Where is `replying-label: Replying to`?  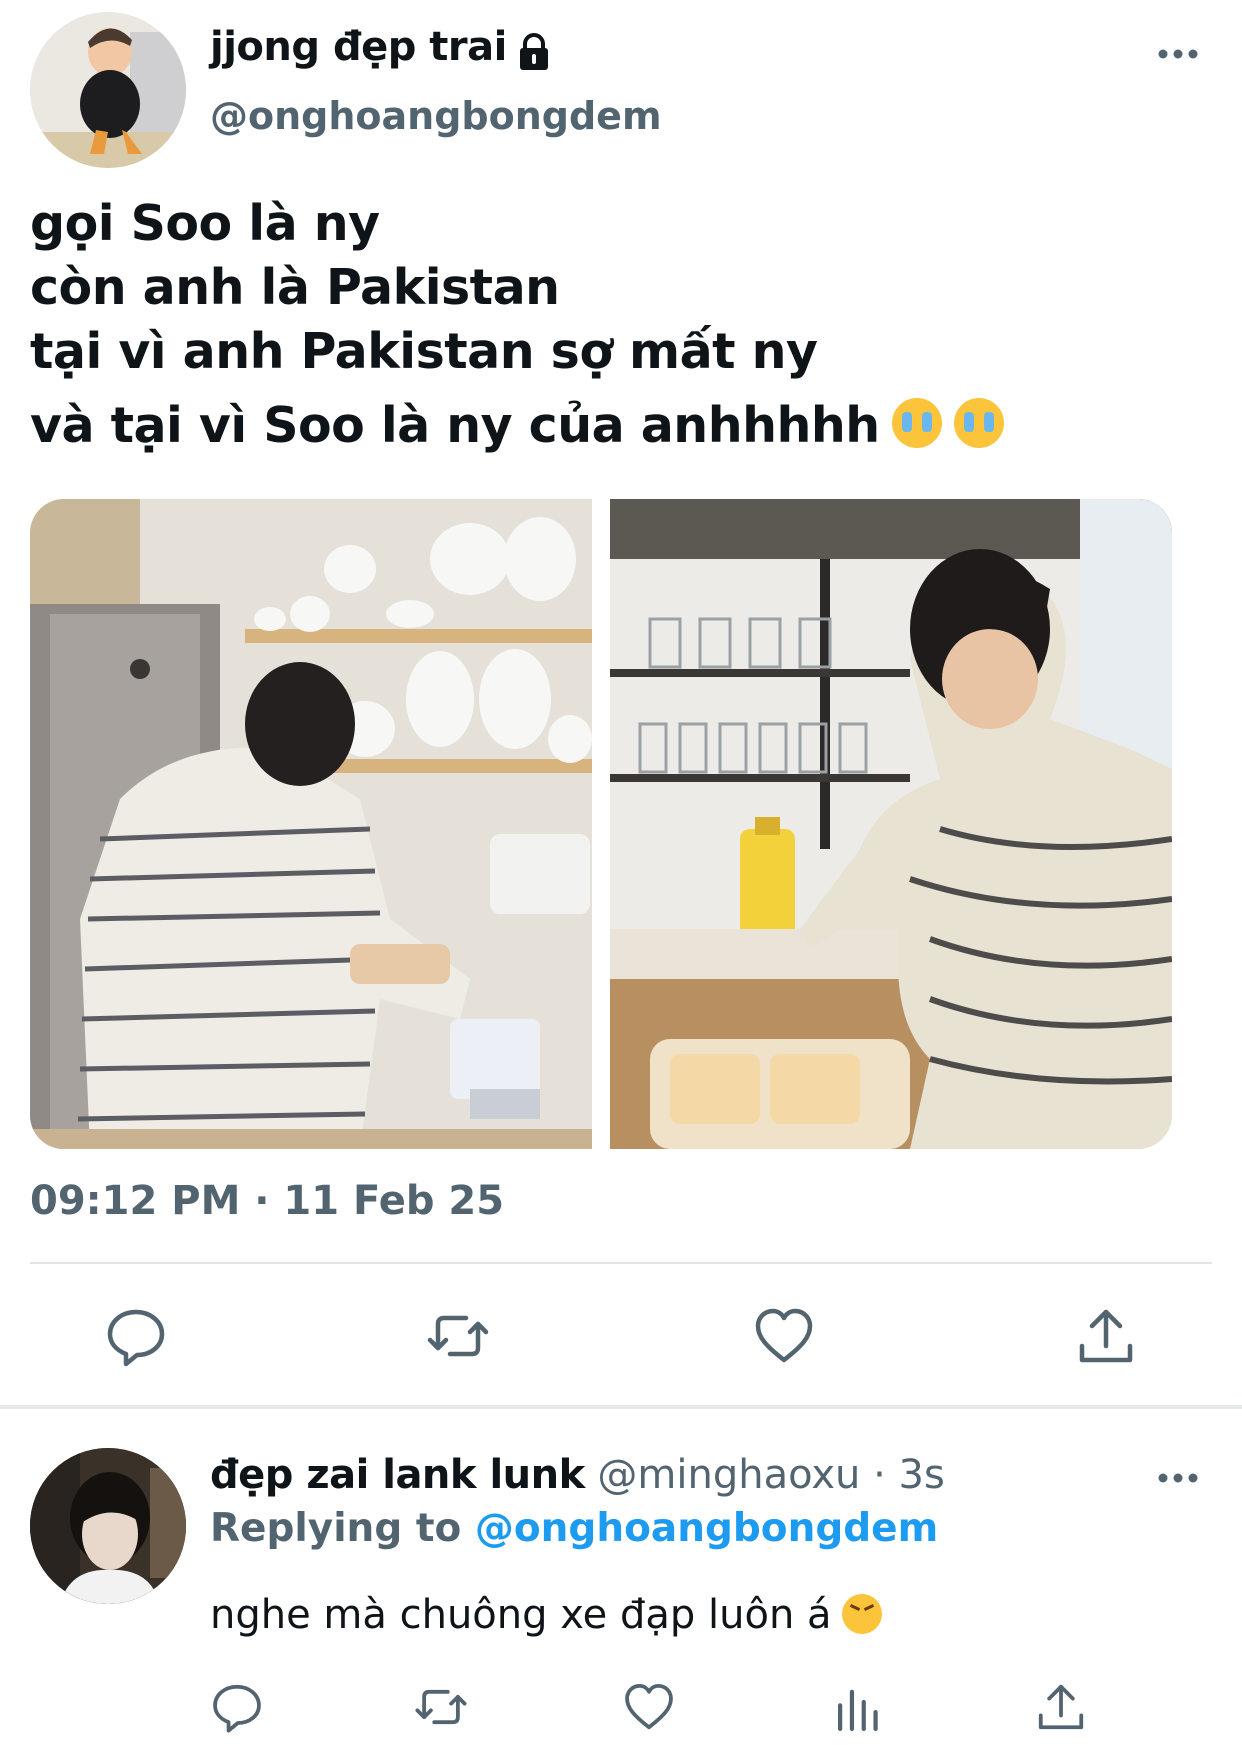 replying-label: Replying to is located at coordinates (336, 1528).